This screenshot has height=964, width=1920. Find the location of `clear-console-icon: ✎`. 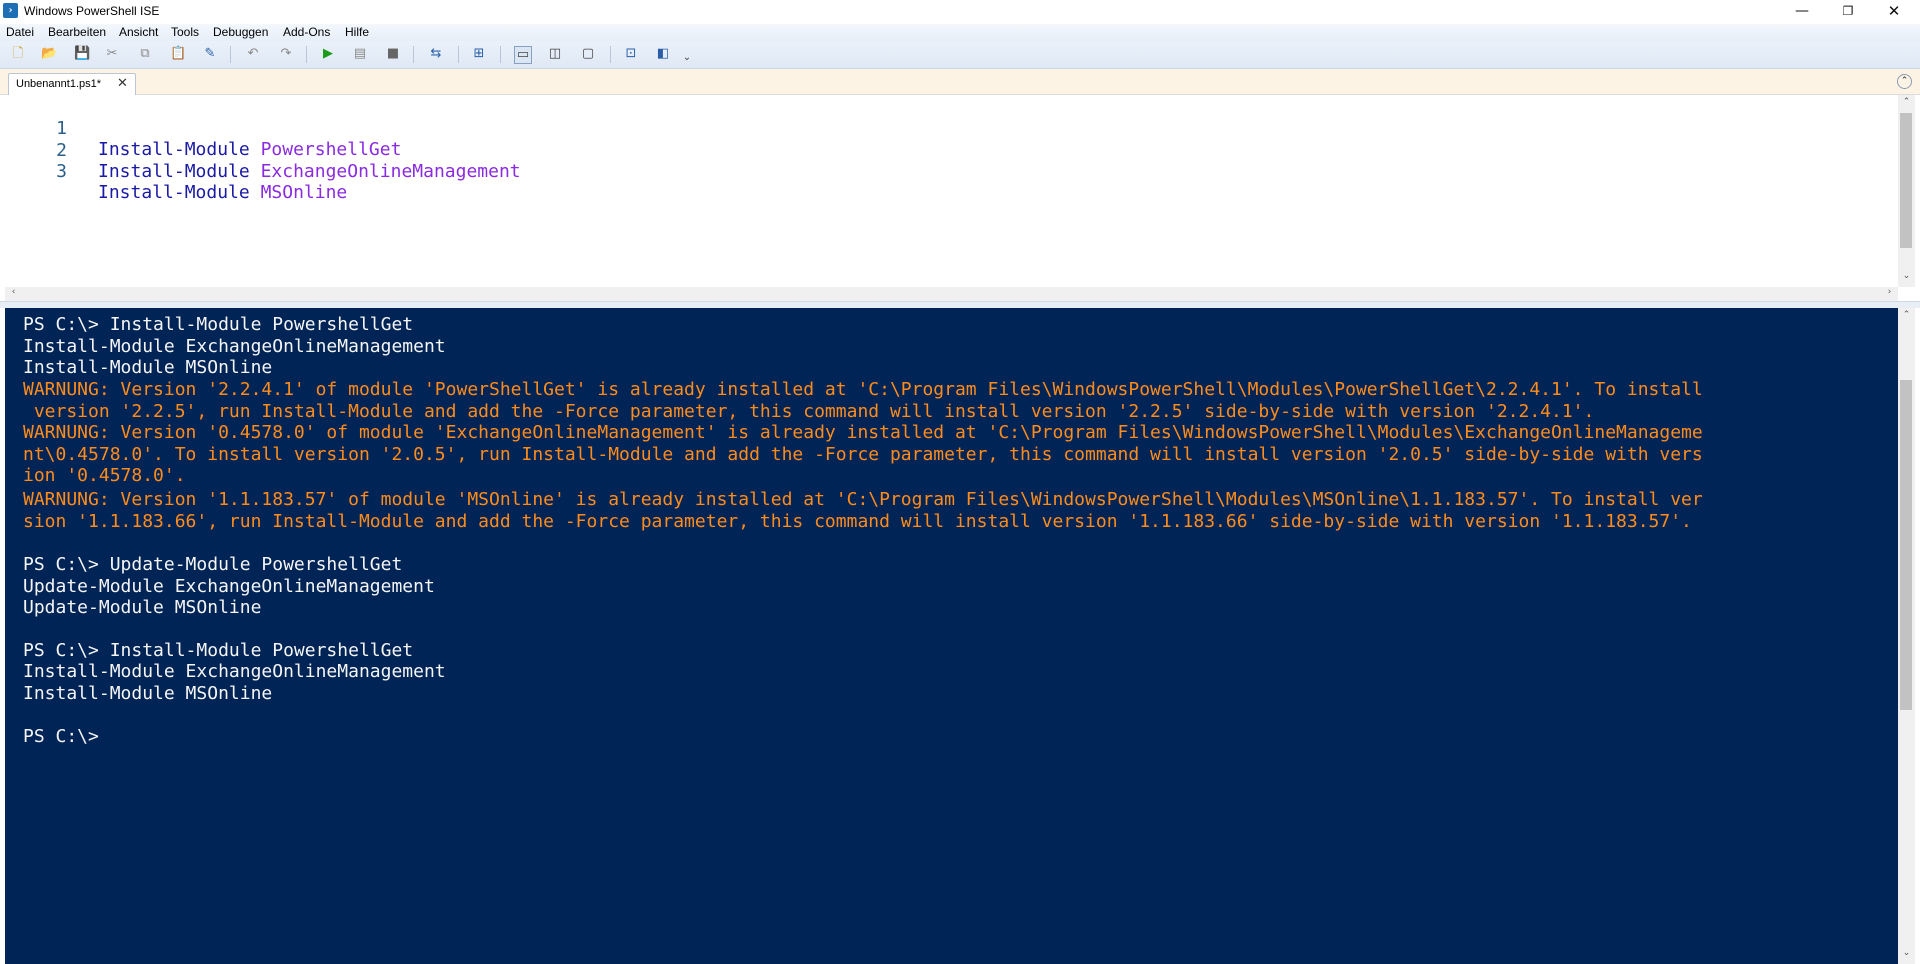

clear-console-icon: ✎ is located at coordinates (210, 54).